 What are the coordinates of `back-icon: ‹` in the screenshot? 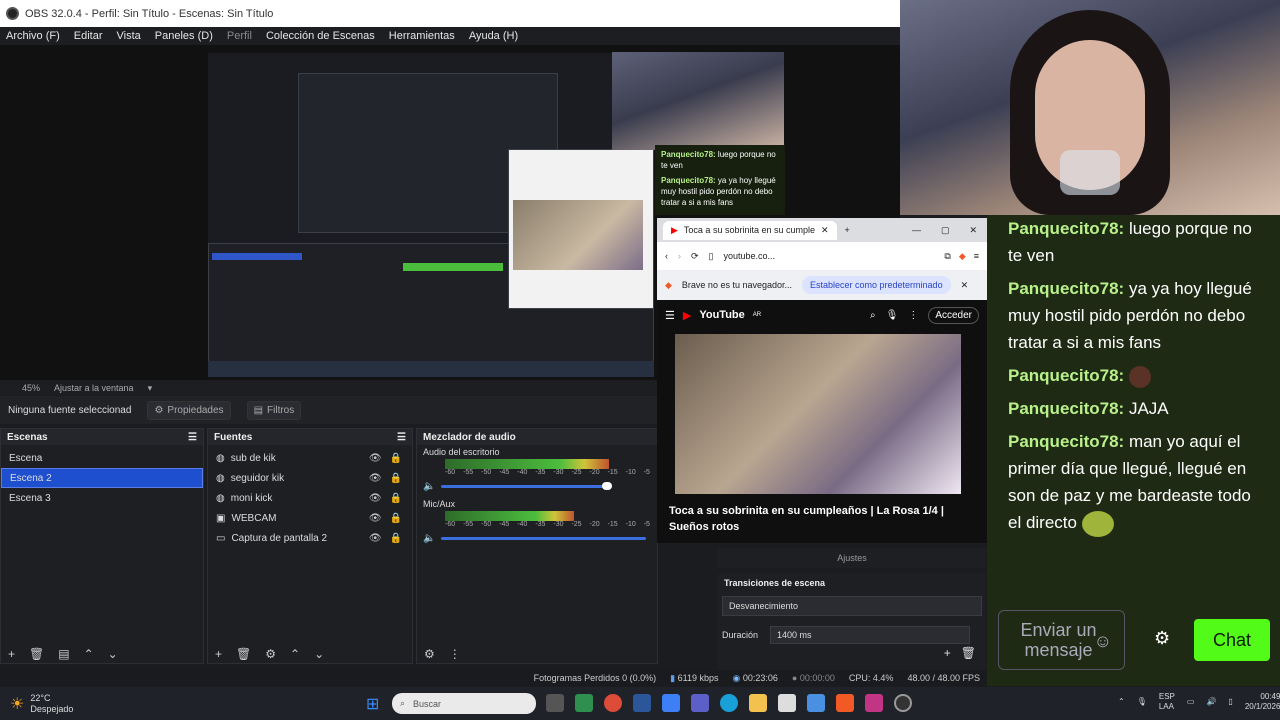 It's located at (666, 256).